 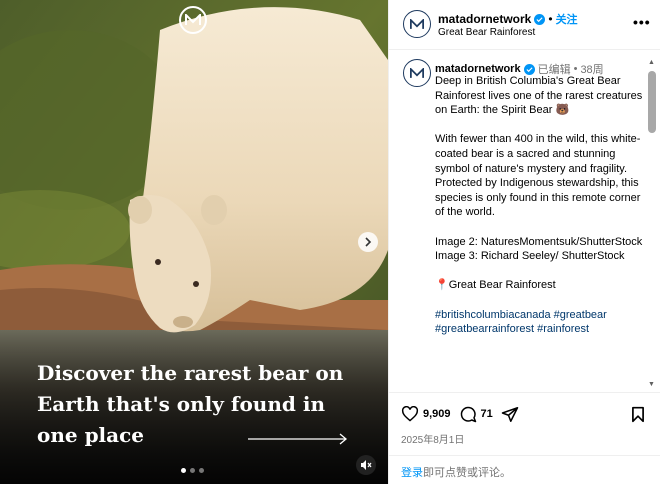 I want to click on carousel-dots, so click(x=192, y=470).